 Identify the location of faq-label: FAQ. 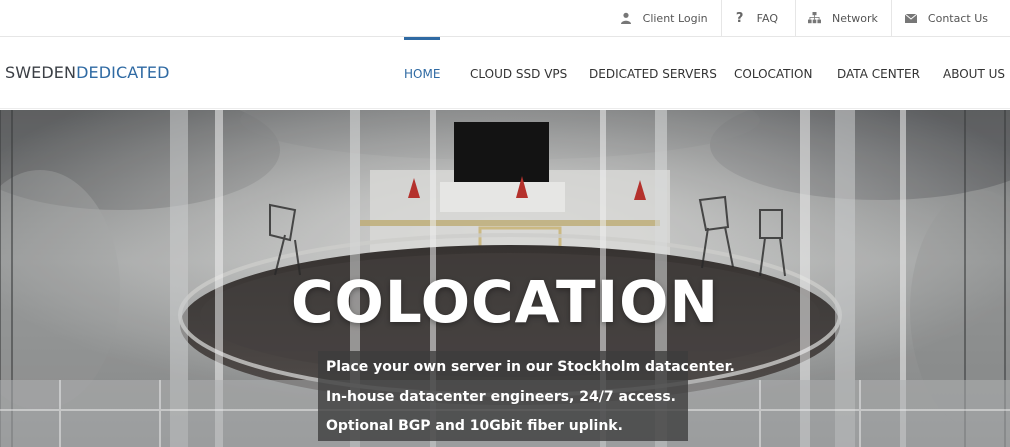
(767, 18).